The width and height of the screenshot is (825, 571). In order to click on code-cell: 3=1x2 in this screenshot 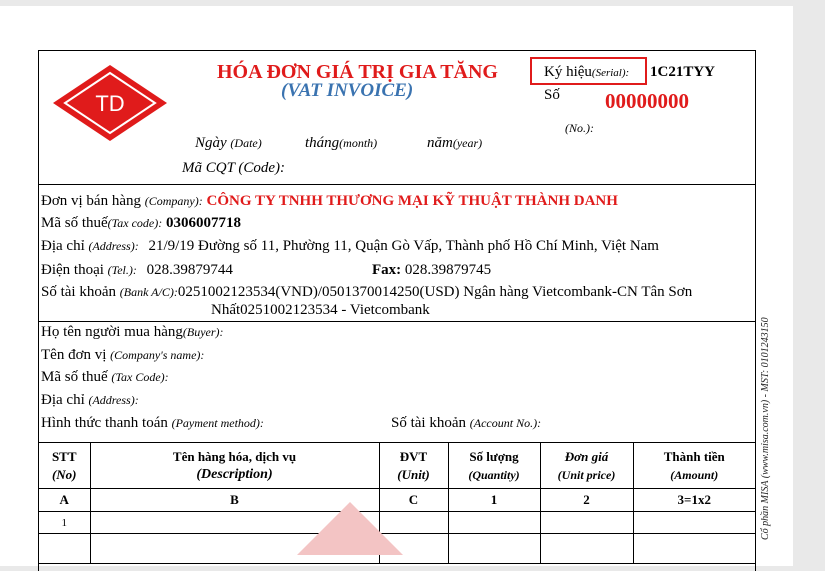, I will do `click(693, 500)`.